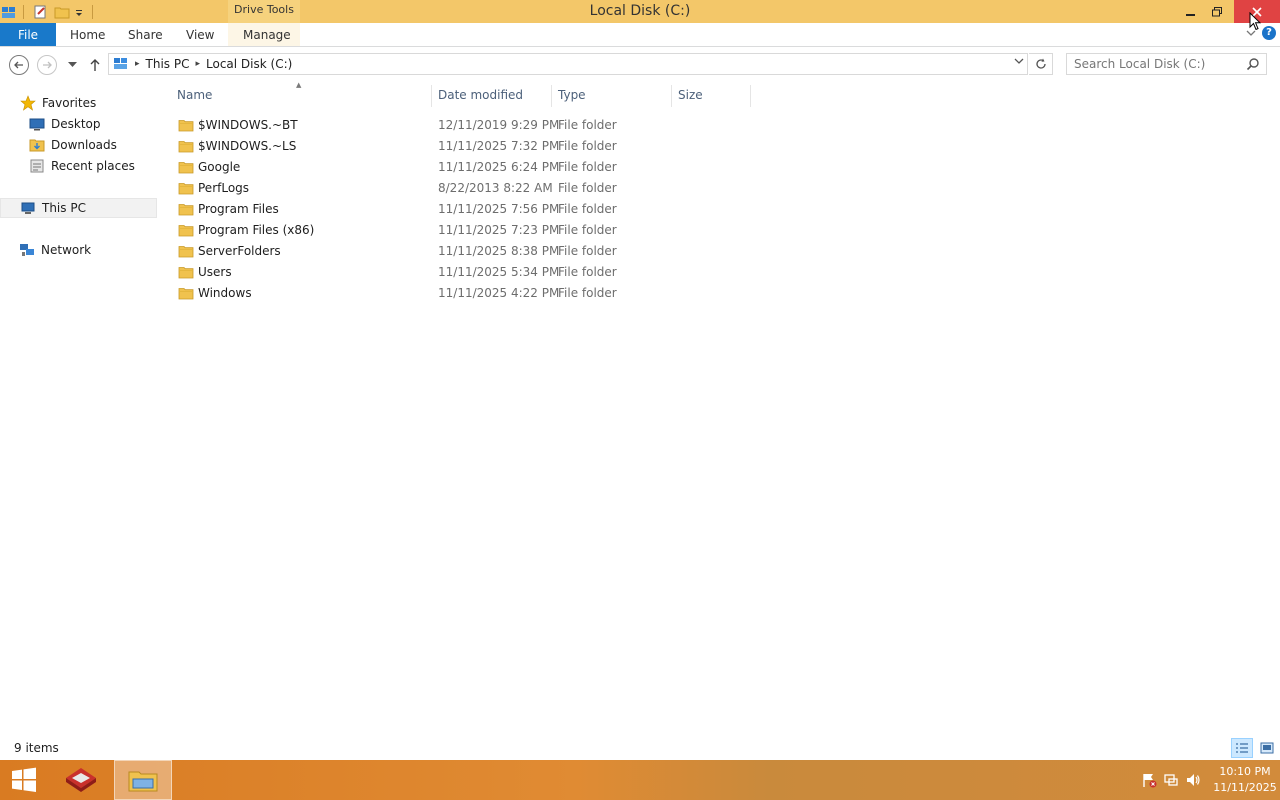 The image size is (1280, 800). What do you see at coordinates (640, 11) in the screenshot?
I see `window-title: Local Disk (C:)` at bounding box center [640, 11].